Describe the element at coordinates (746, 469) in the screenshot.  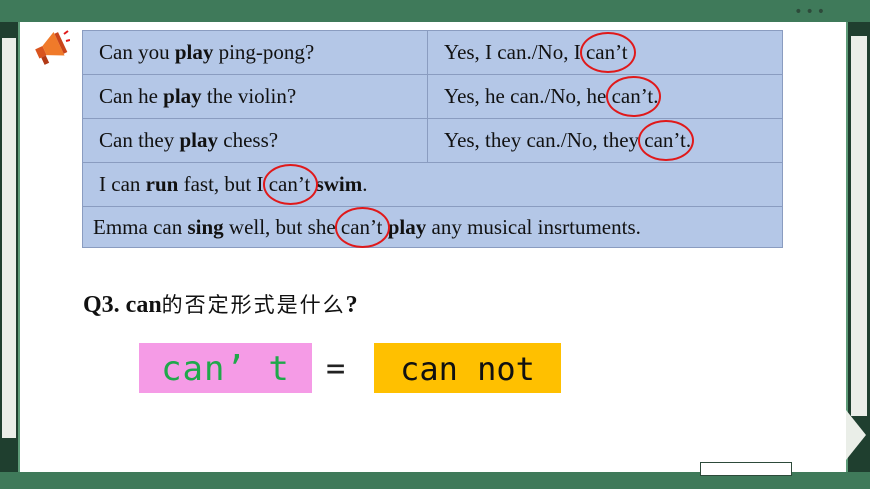
I see `bottom-tab` at that location.